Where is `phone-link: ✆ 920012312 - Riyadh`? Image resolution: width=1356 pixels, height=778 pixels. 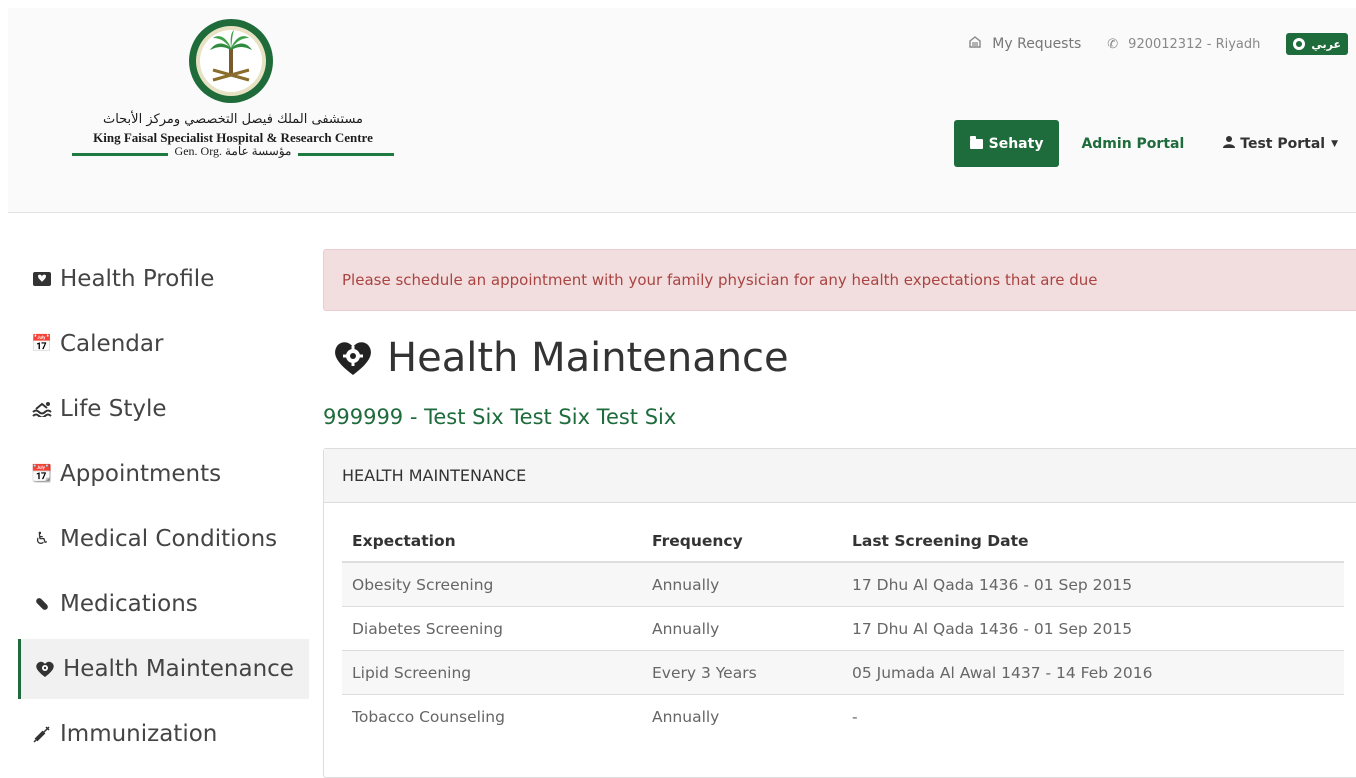 phone-link: ✆ 920012312 - Riyadh is located at coordinates (1183, 44).